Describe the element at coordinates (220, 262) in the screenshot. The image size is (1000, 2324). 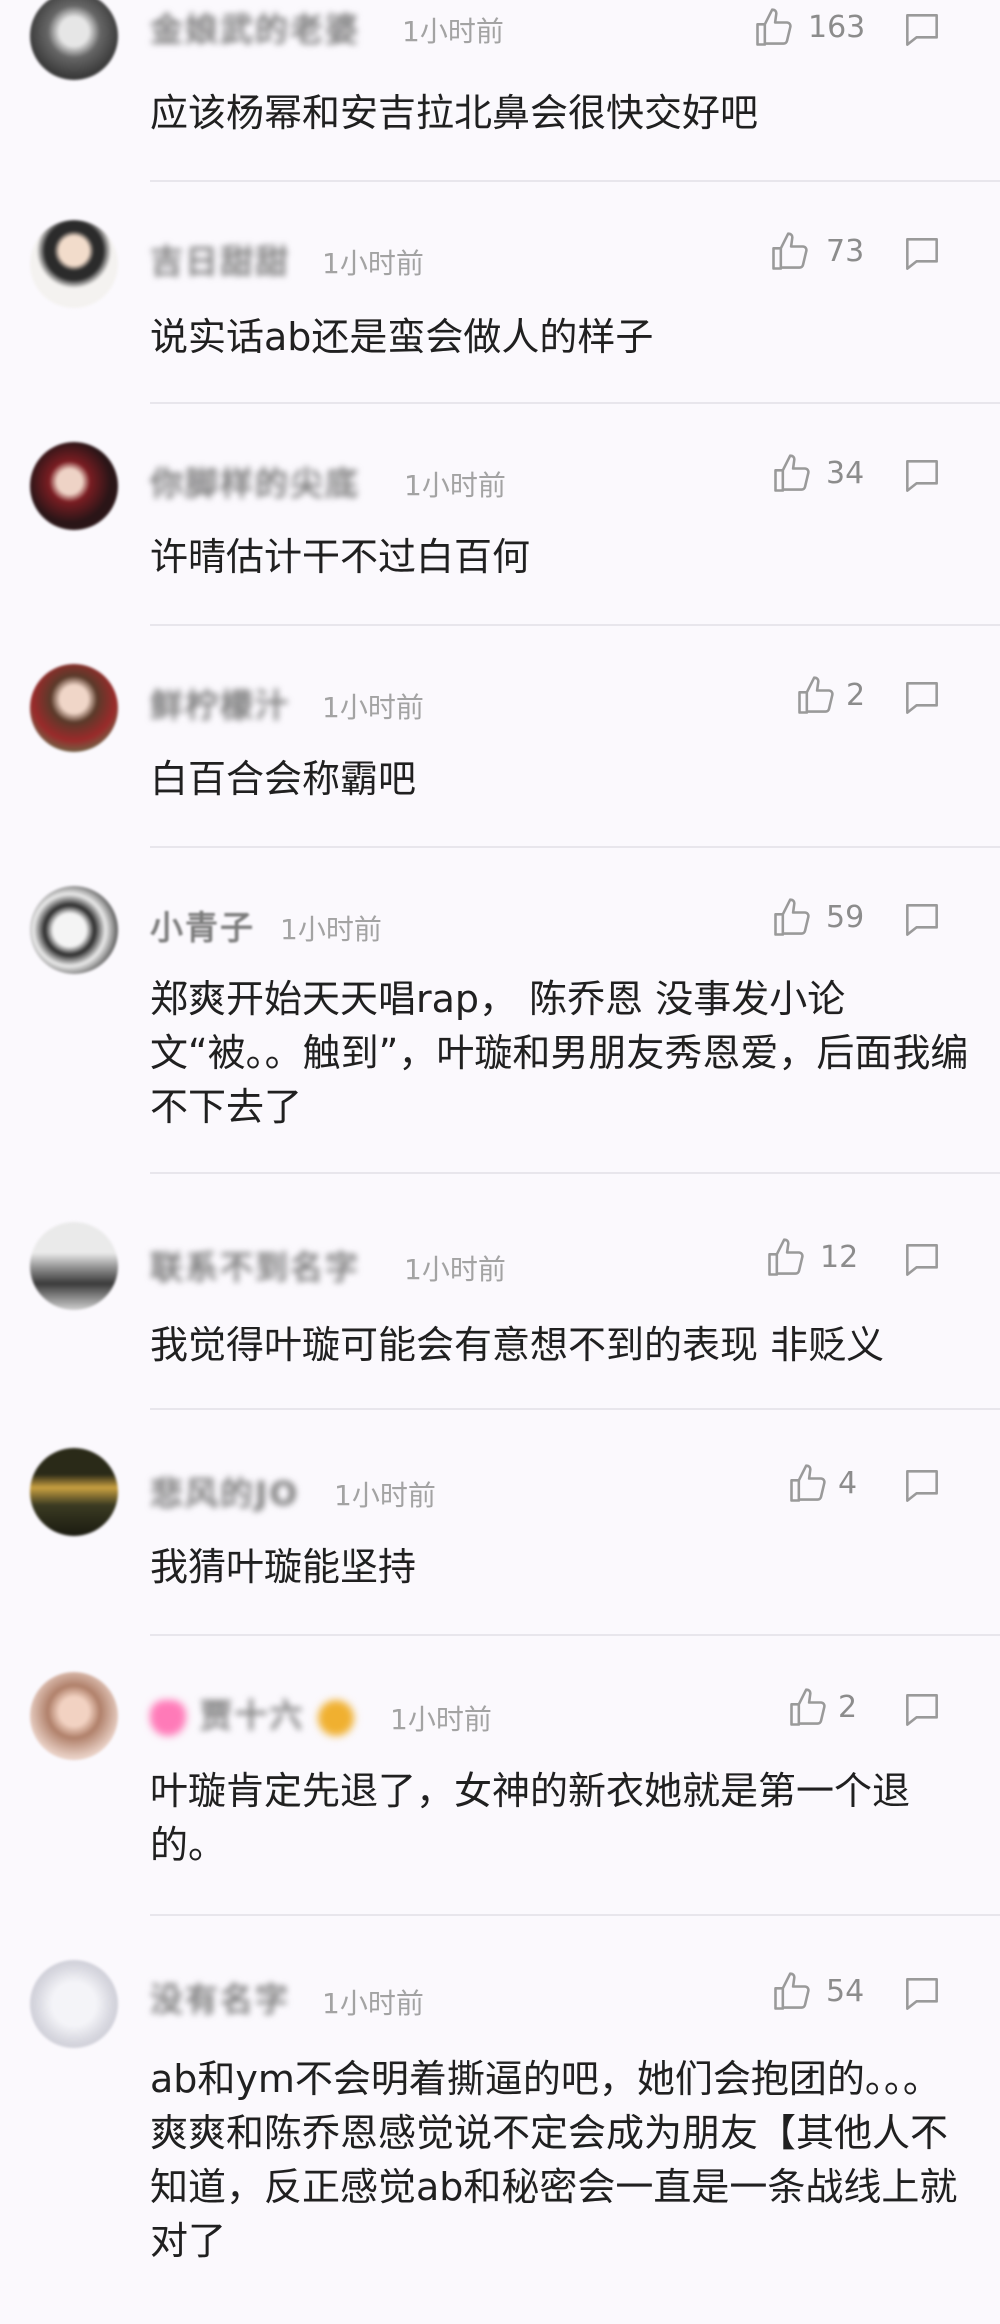
I see `username: 吉日甜甜` at that location.